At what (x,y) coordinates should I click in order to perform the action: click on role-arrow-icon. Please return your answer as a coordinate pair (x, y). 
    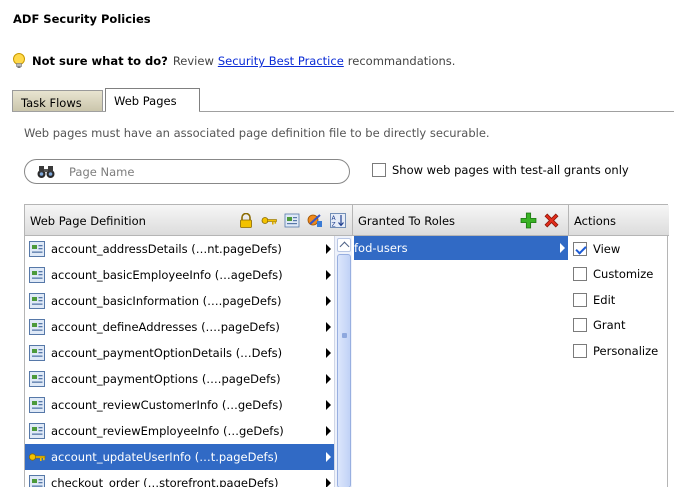
    Looking at the image, I should click on (562, 248).